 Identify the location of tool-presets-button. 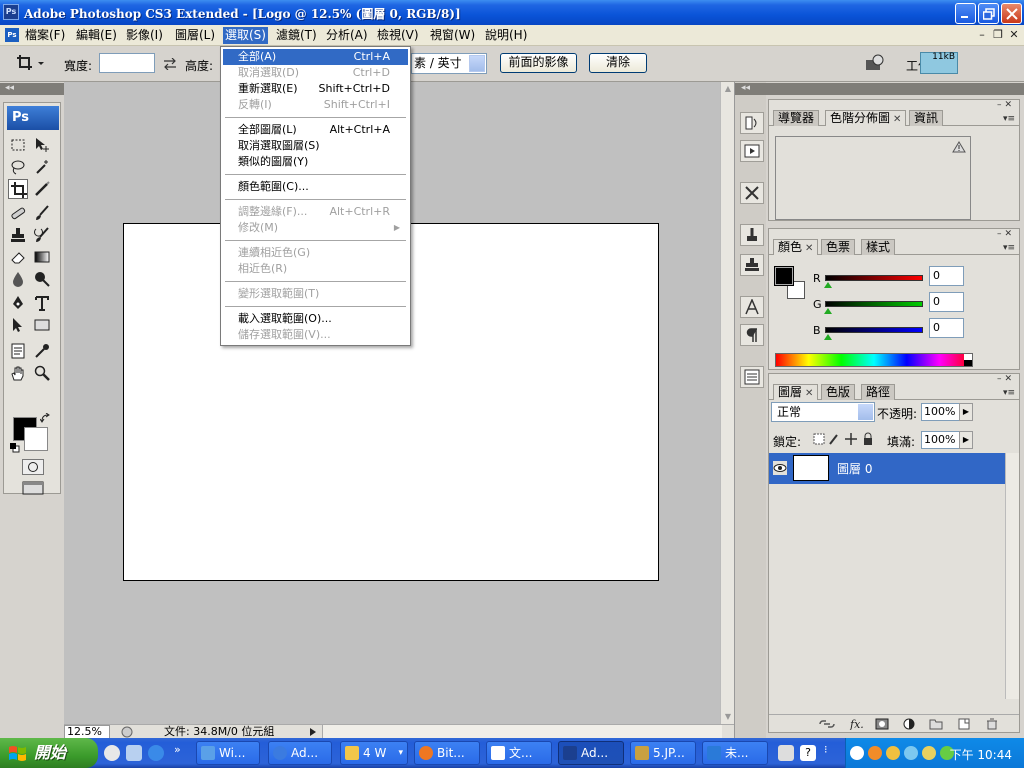
(752, 193).